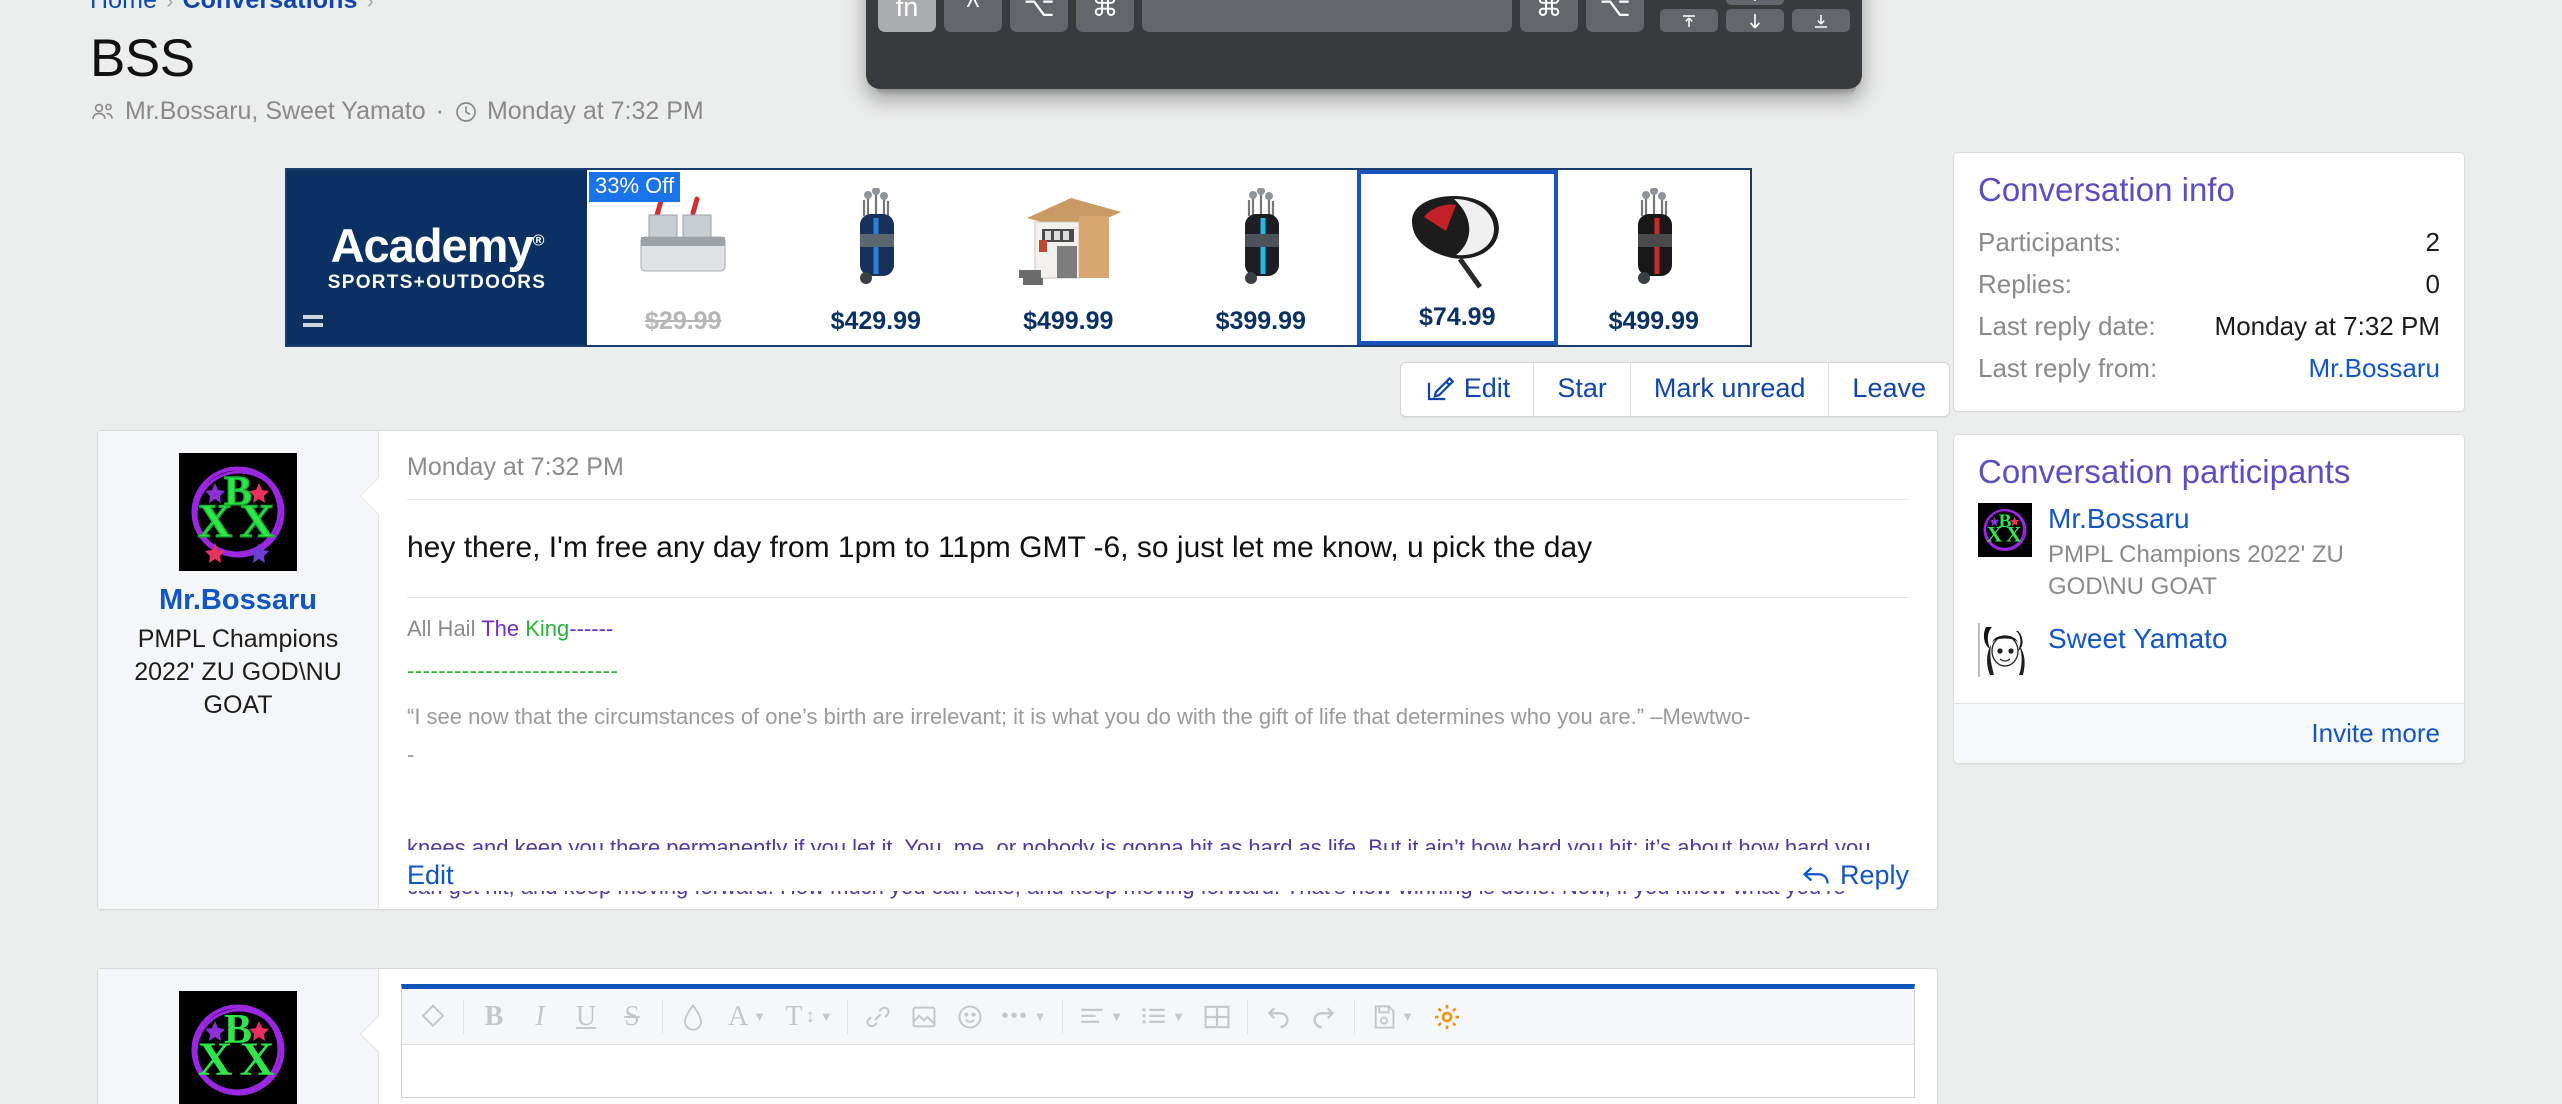 This screenshot has width=2562, height=1104. Describe the element at coordinates (1324, 1017) in the screenshot. I see `redo-icon` at that location.